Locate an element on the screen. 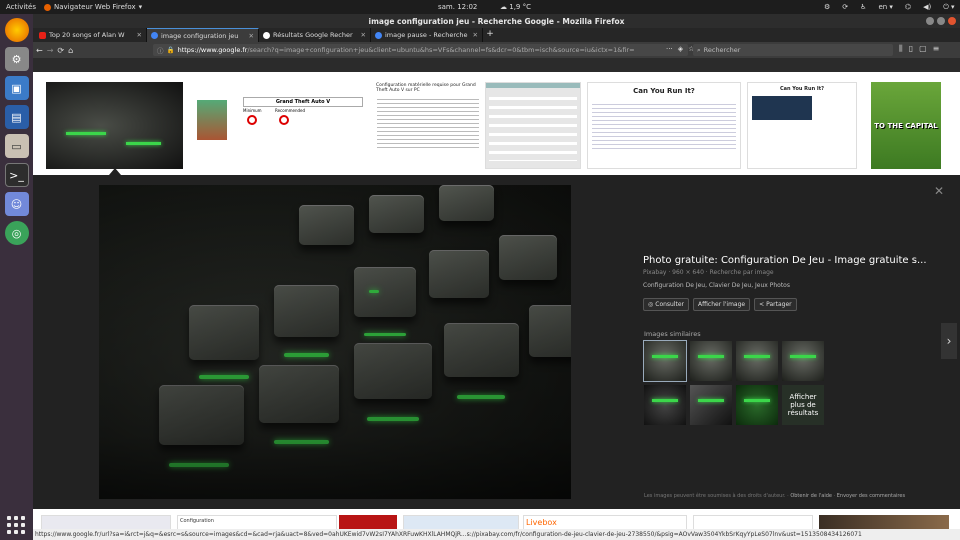  config-label: Configuration is located at coordinates (197, 521).